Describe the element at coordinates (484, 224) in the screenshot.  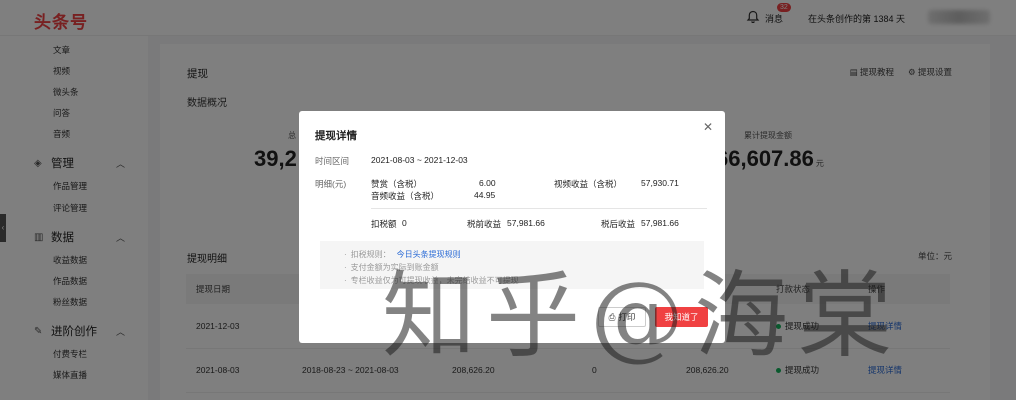
I see `pretax-label: 税前收益` at that location.